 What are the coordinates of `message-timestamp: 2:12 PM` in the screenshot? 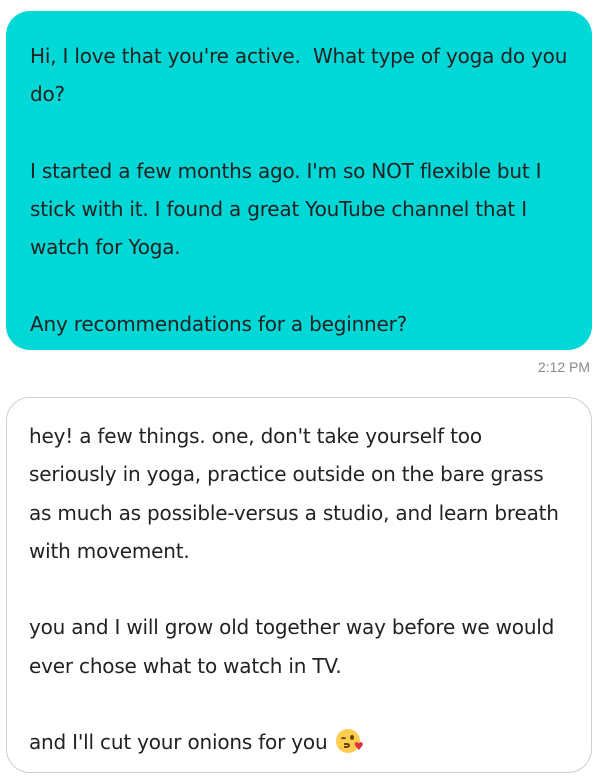 It's located at (563, 367).